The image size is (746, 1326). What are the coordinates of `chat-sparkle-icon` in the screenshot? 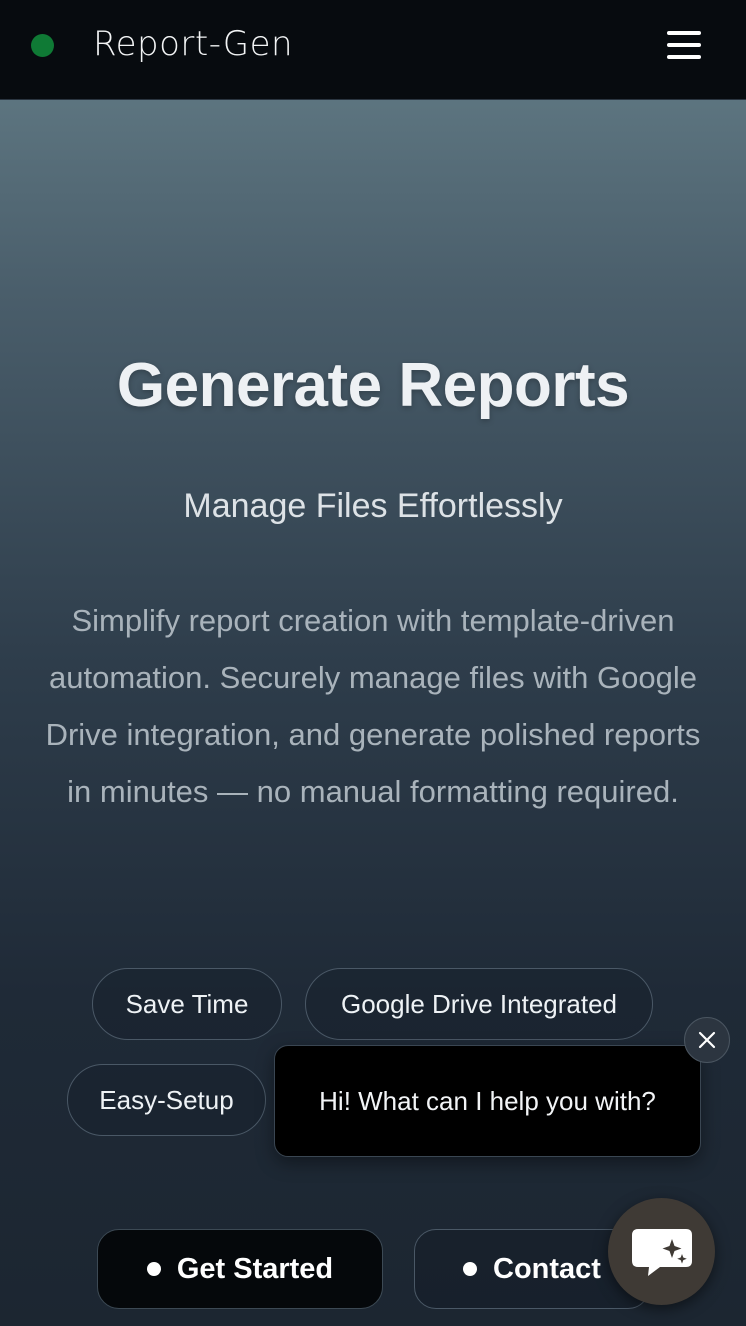 It's located at (661, 1252).